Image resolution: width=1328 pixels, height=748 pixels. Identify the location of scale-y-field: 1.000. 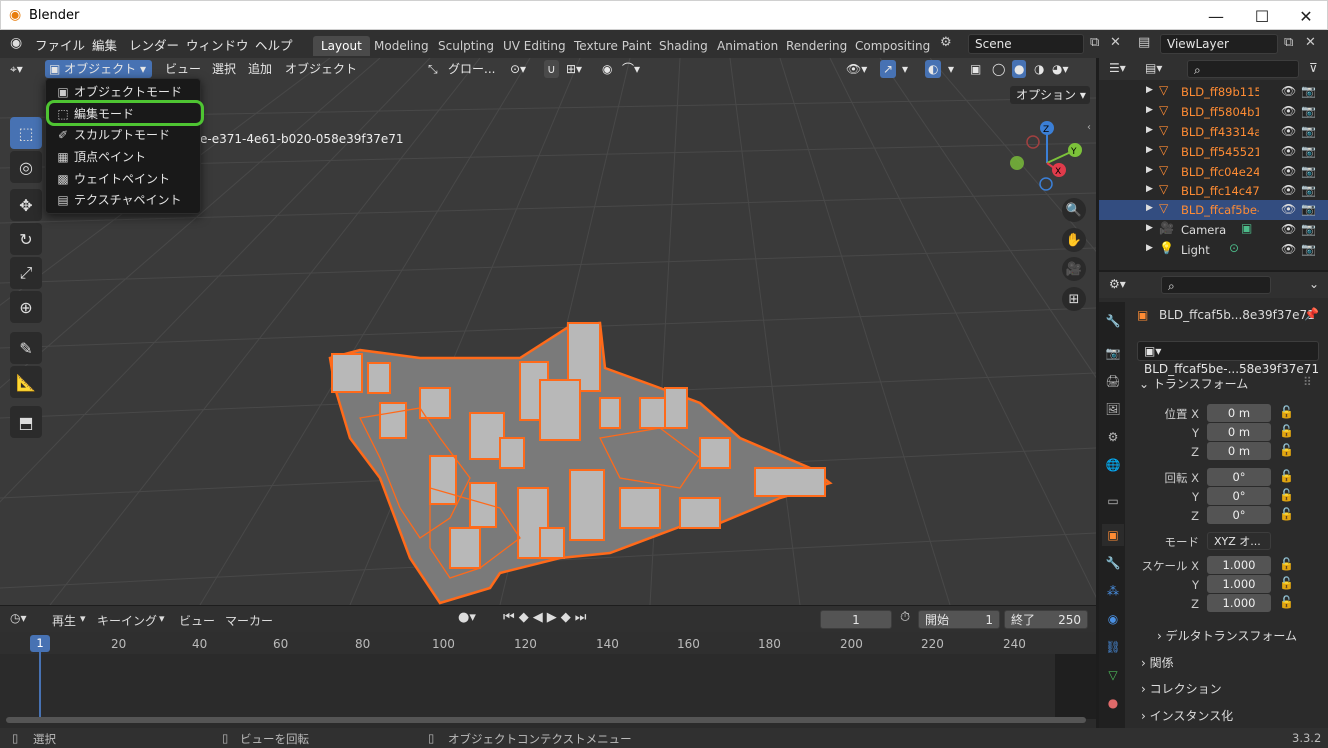
(1239, 584).